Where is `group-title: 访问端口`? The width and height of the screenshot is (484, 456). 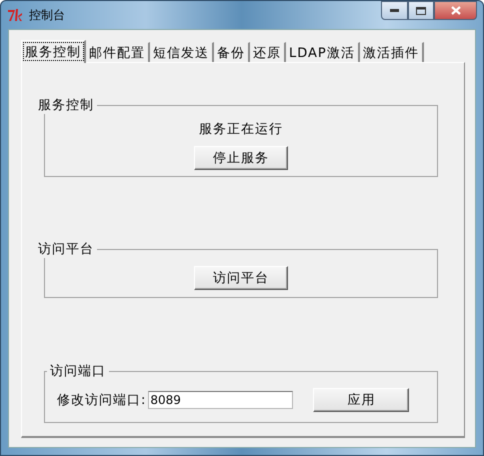 group-title: 访问端口 is located at coordinates (78, 371).